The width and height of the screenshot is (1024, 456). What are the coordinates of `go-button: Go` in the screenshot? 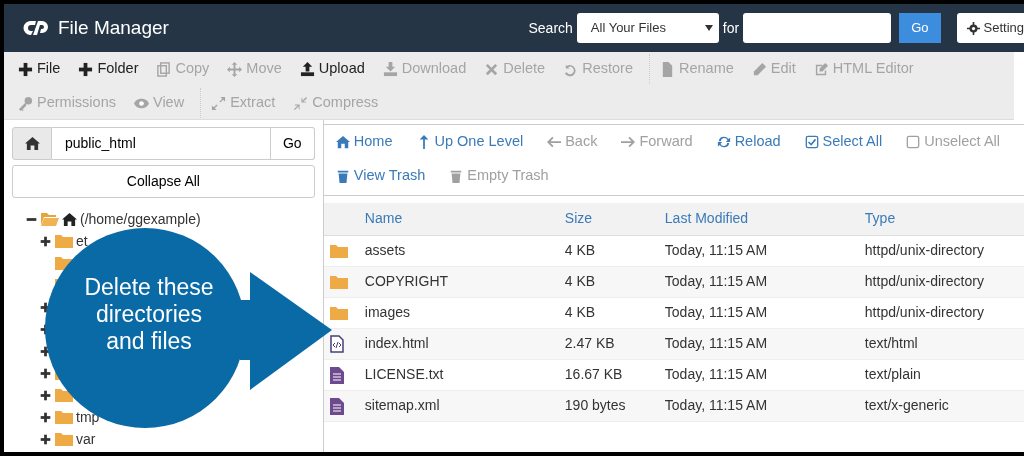 It's located at (920, 28).